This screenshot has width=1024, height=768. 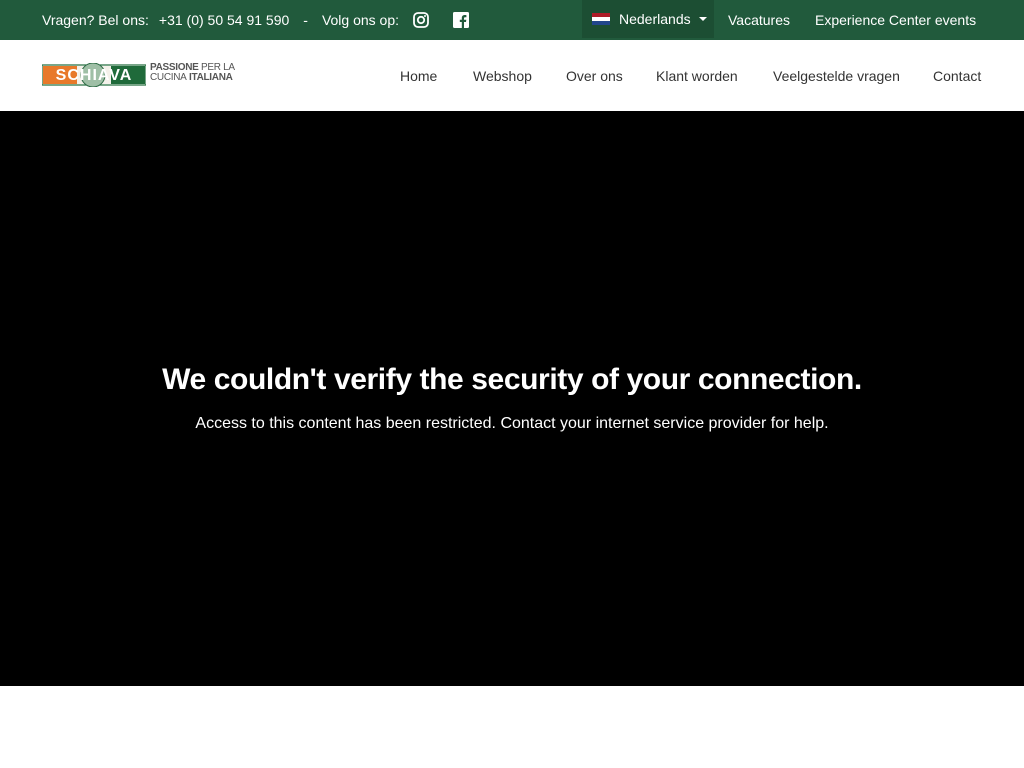 I want to click on logo-brand: SCHIAVA, so click(x=94, y=75).